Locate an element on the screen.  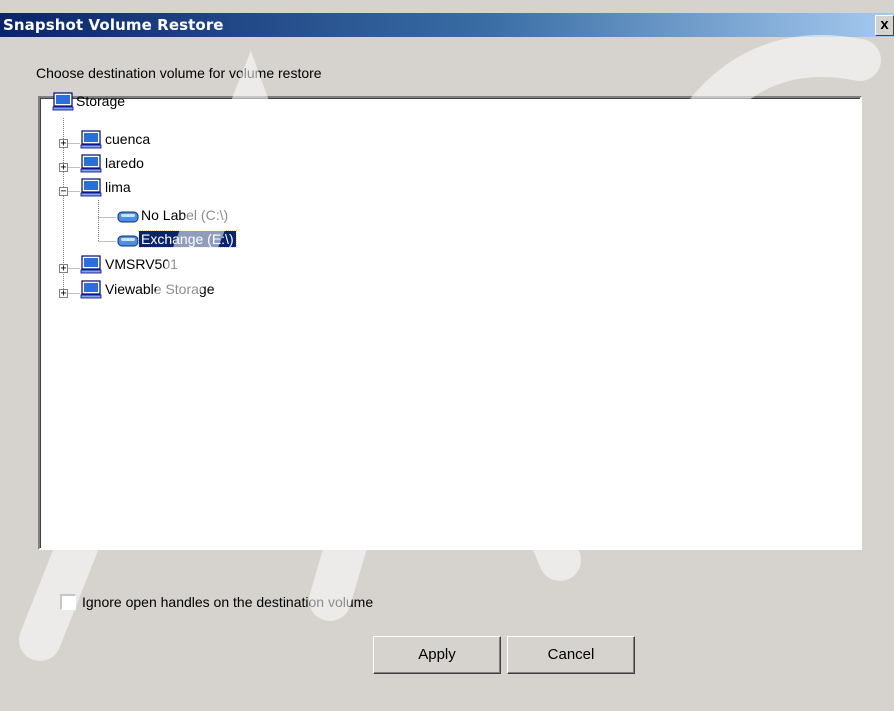
tree-node-label: VMSRV501 is located at coordinates (141, 264).